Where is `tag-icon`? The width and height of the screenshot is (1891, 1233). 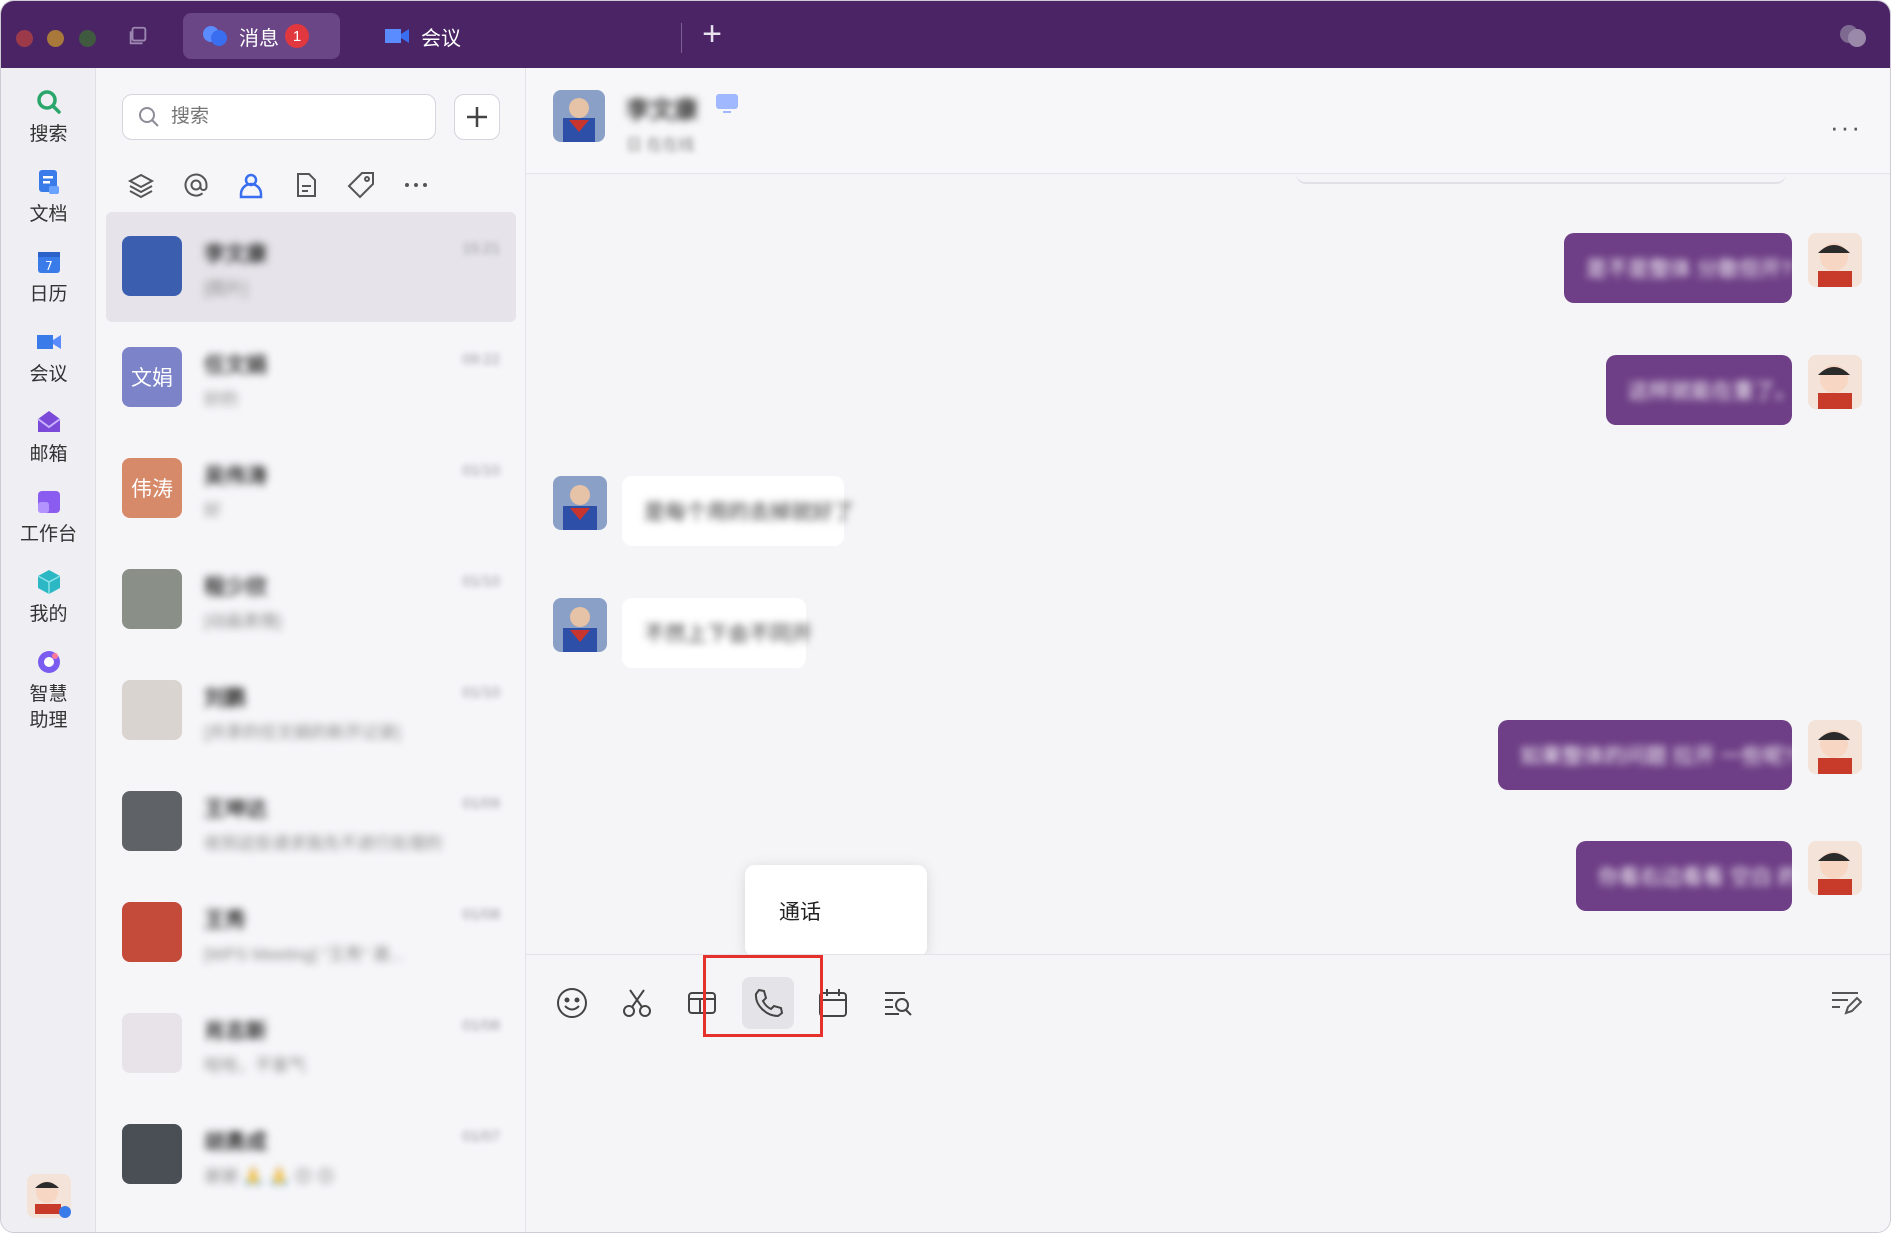 tag-icon is located at coordinates (361, 185).